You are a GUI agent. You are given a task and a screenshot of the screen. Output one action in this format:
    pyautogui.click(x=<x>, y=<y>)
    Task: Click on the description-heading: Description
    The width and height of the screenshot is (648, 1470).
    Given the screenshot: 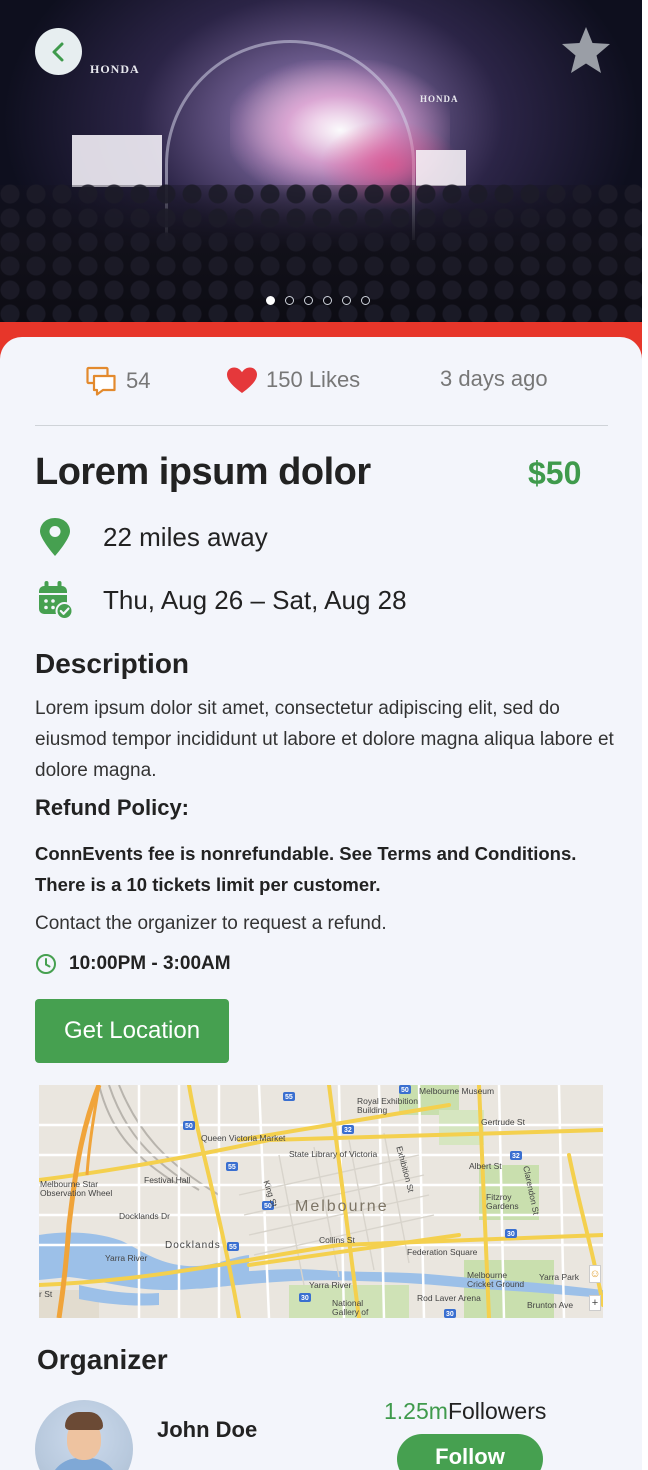 What is the action you would take?
    pyautogui.click(x=112, y=663)
    